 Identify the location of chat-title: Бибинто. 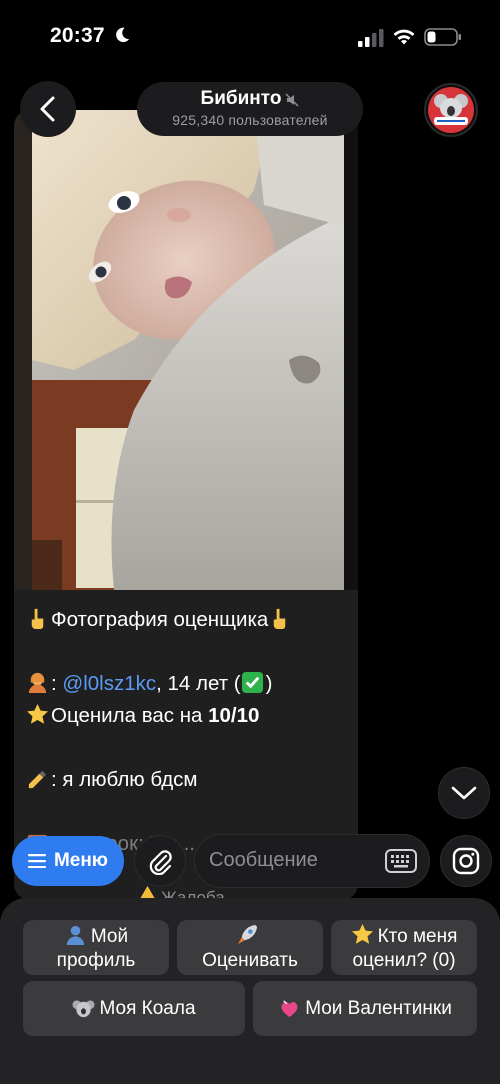
(241, 98).